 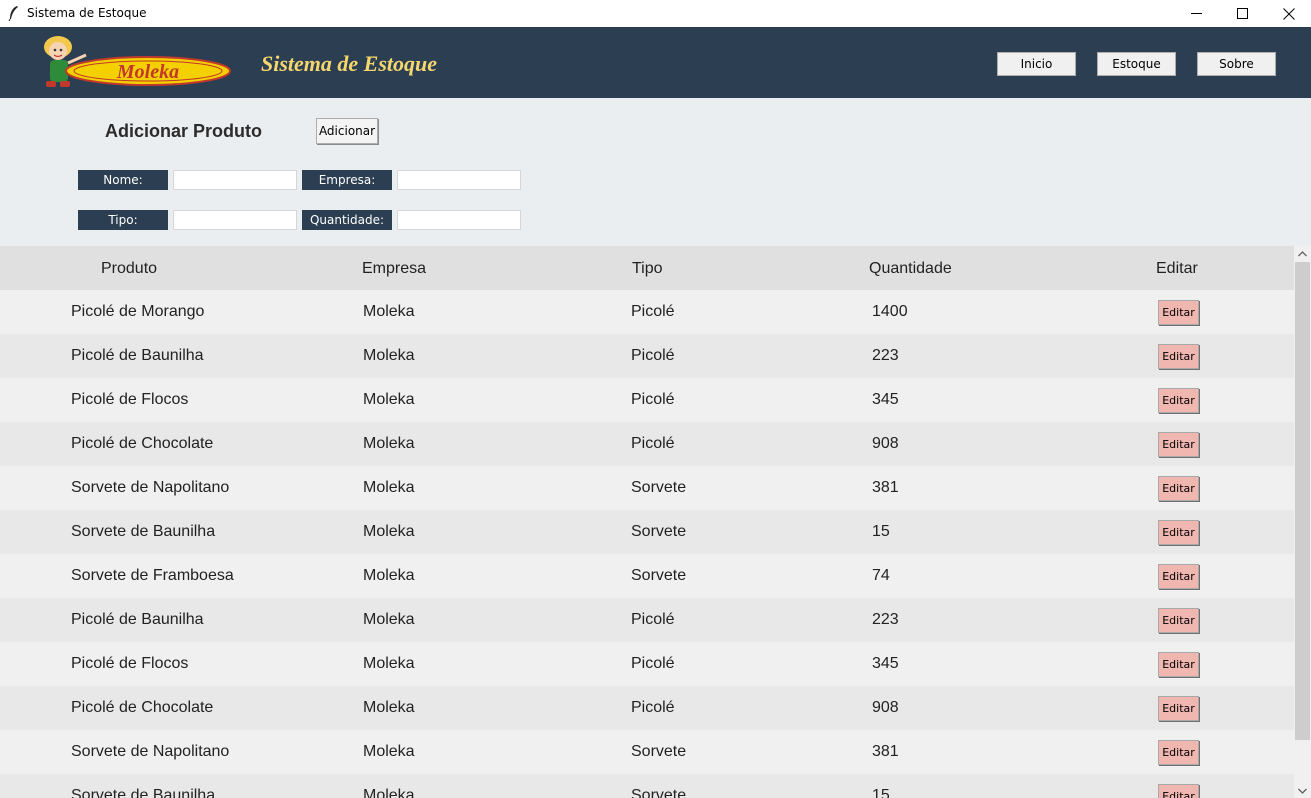 What do you see at coordinates (1302, 253) in the screenshot?
I see `scroll-up-arrow-icon` at bounding box center [1302, 253].